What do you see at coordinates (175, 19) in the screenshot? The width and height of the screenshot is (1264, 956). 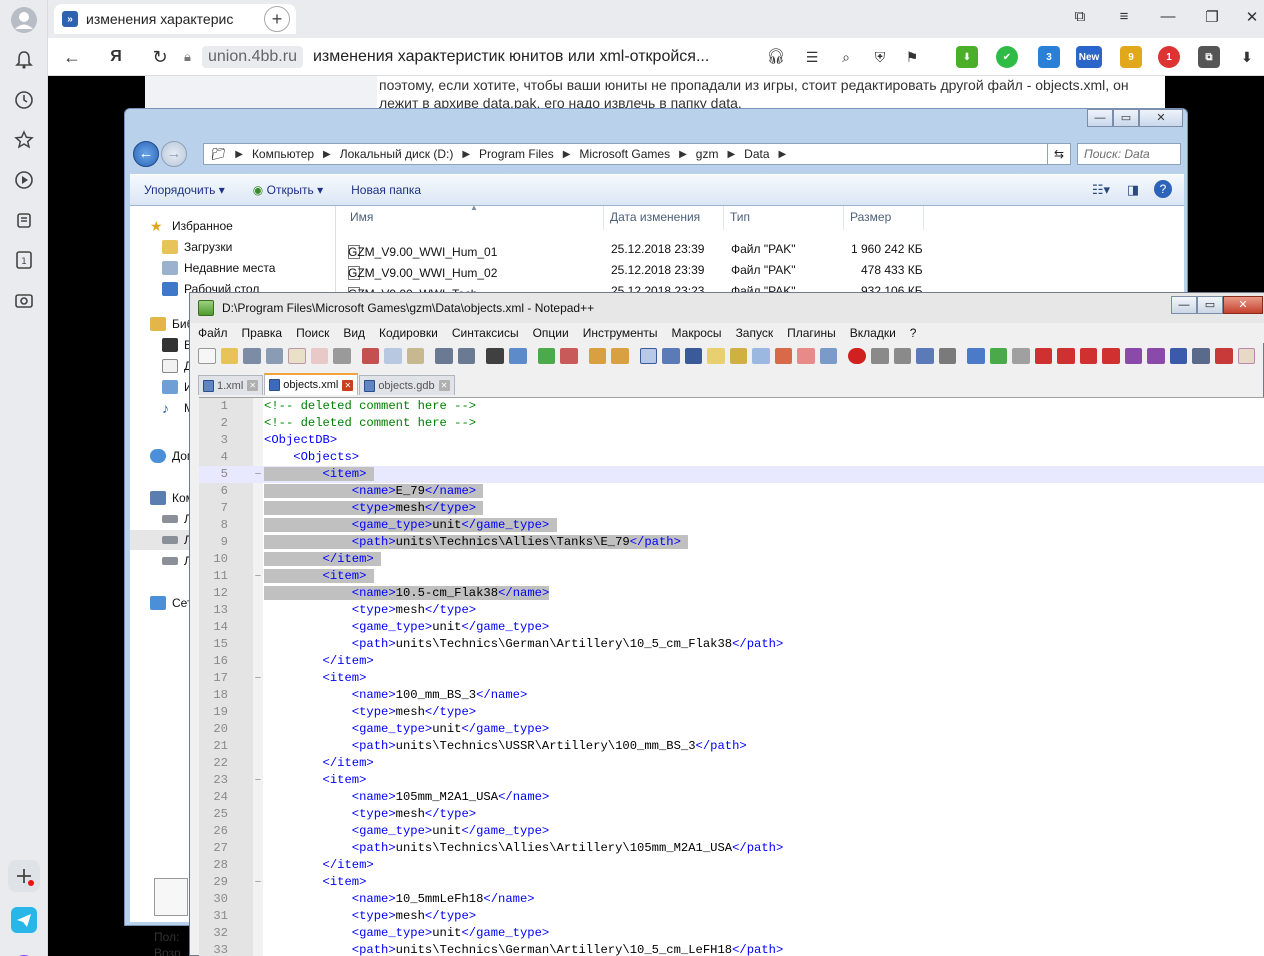 I see `browser-tab-active: » изменения характерис ✕` at bounding box center [175, 19].